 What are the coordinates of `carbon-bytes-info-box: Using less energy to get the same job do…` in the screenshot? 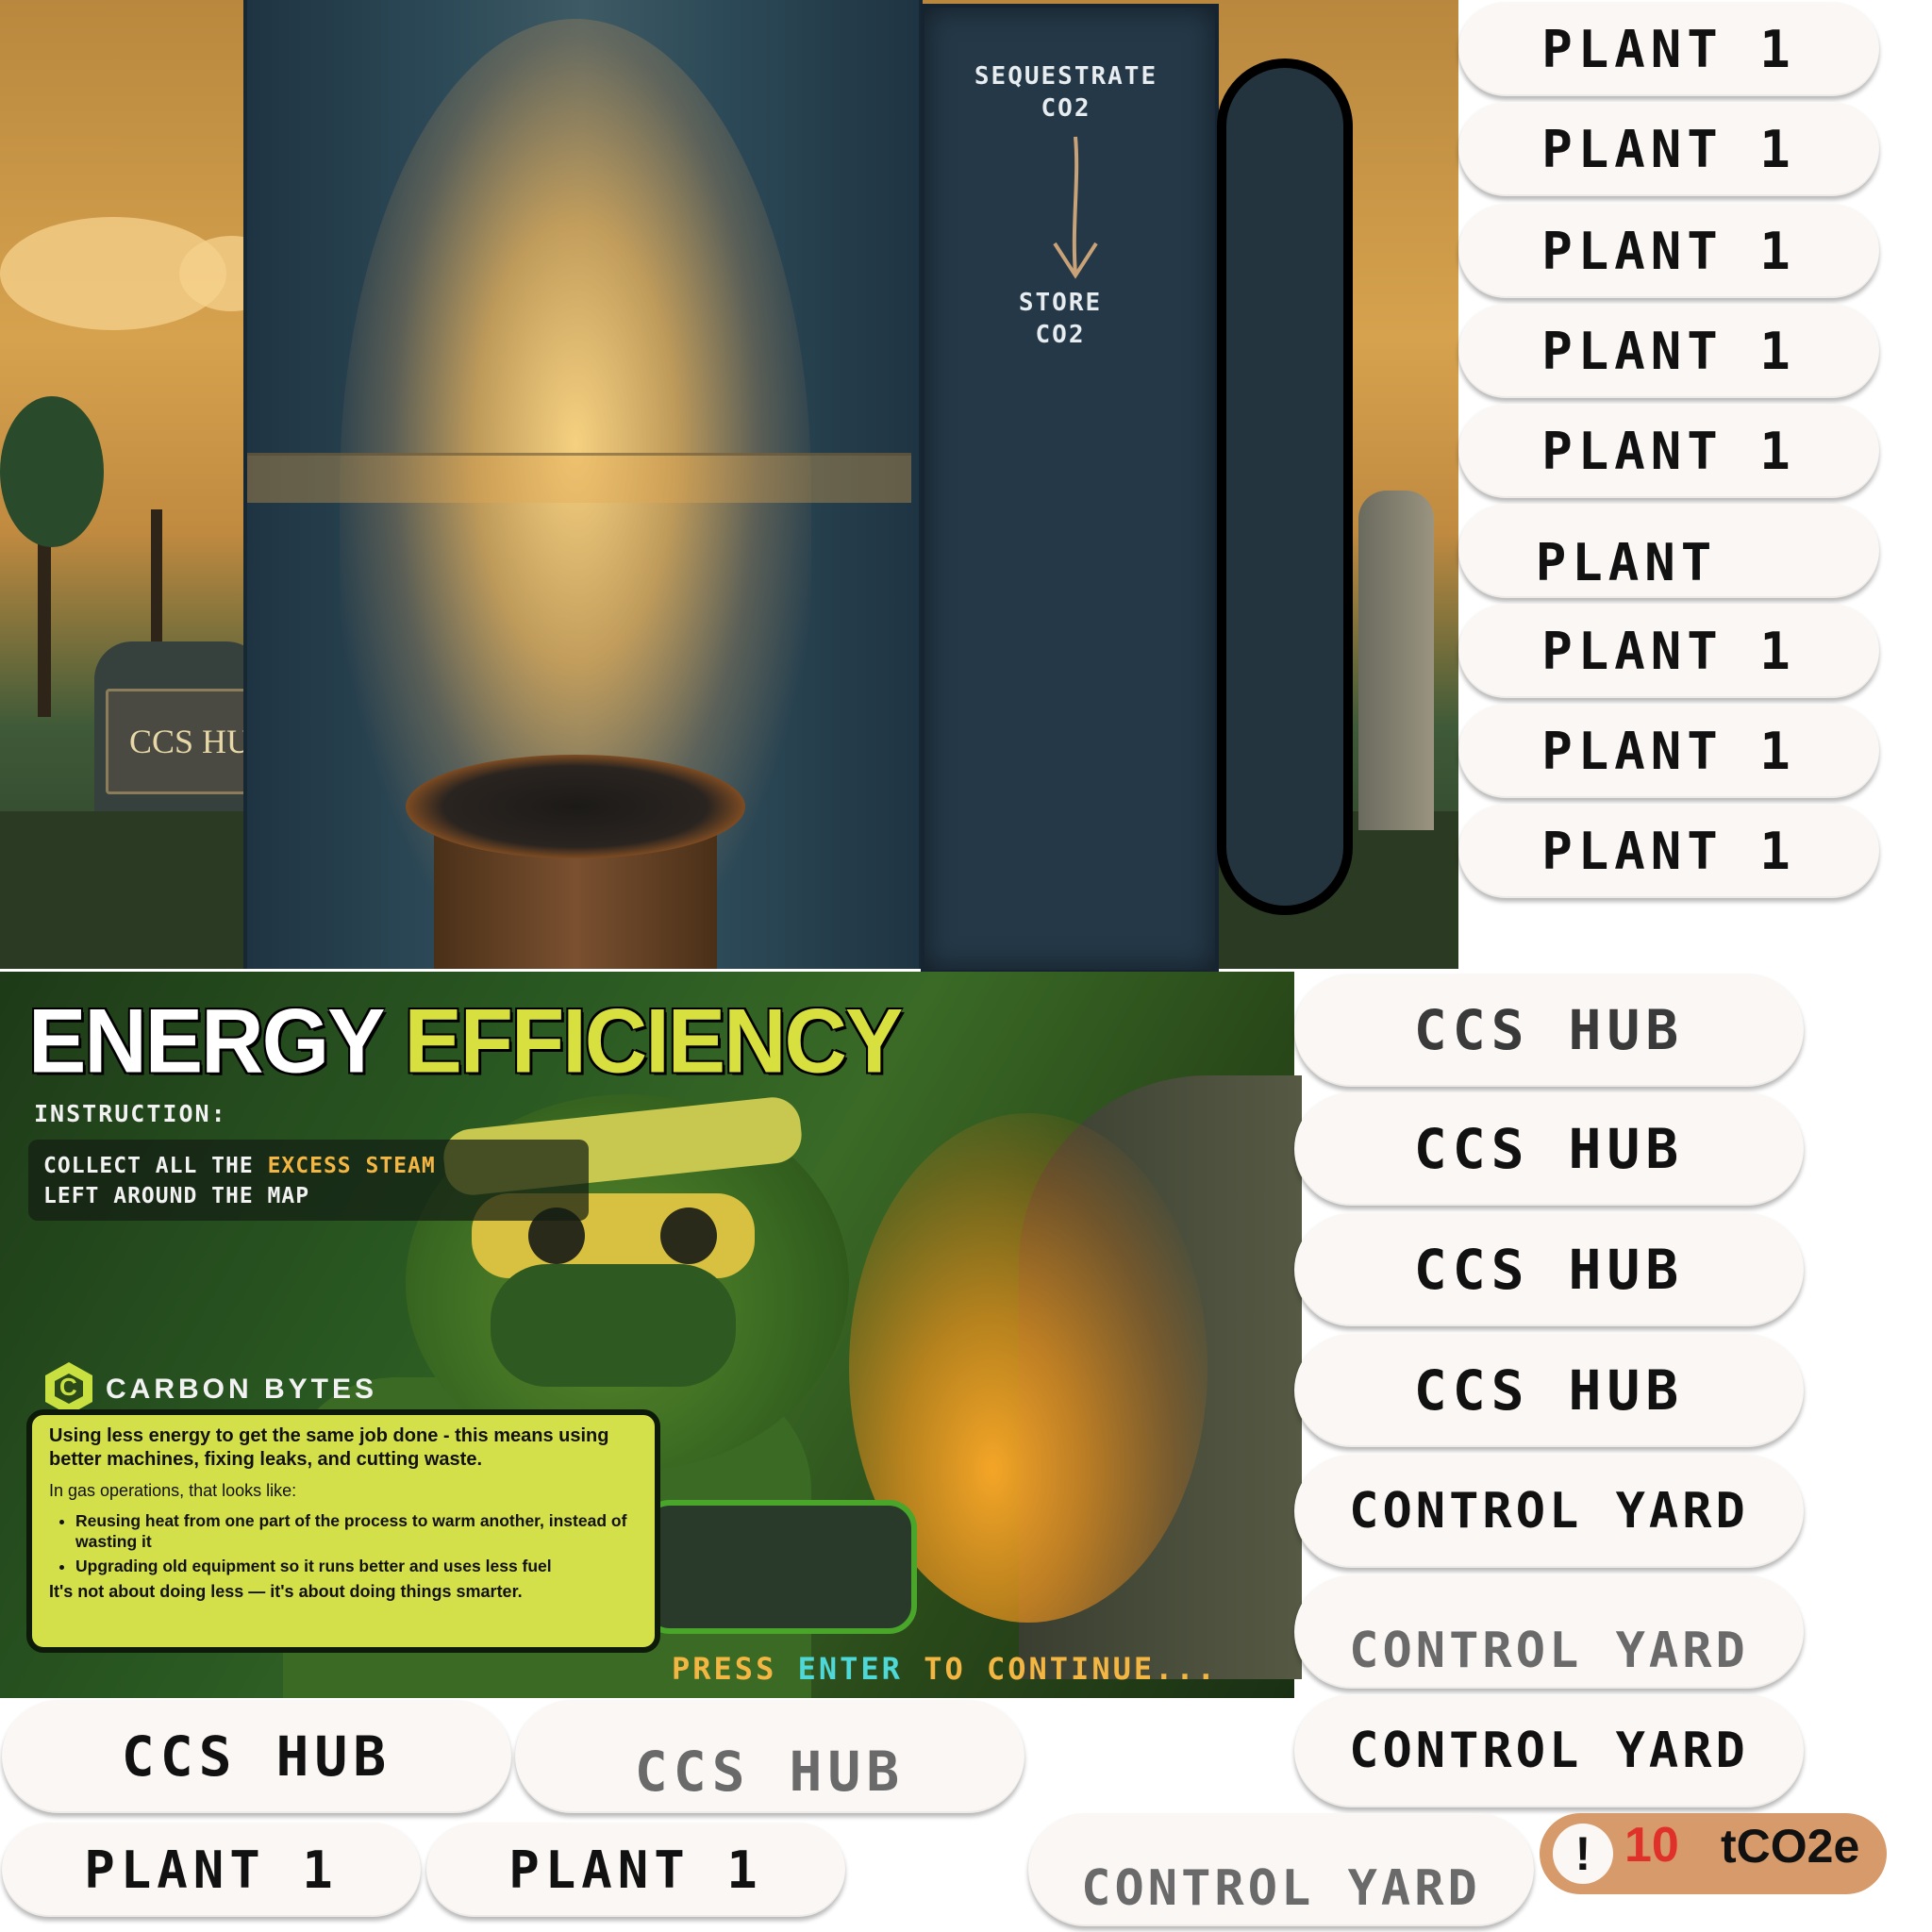 It's located at (343, 1531).